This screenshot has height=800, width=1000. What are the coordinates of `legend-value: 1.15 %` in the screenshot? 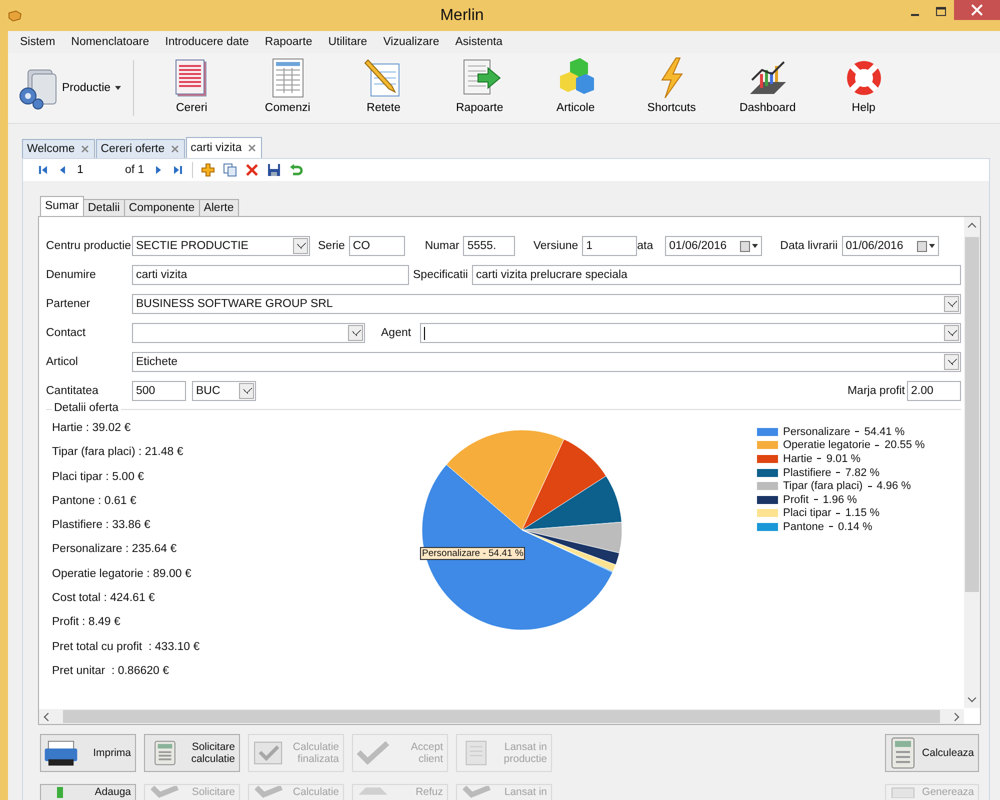 It's located at (862, 513).